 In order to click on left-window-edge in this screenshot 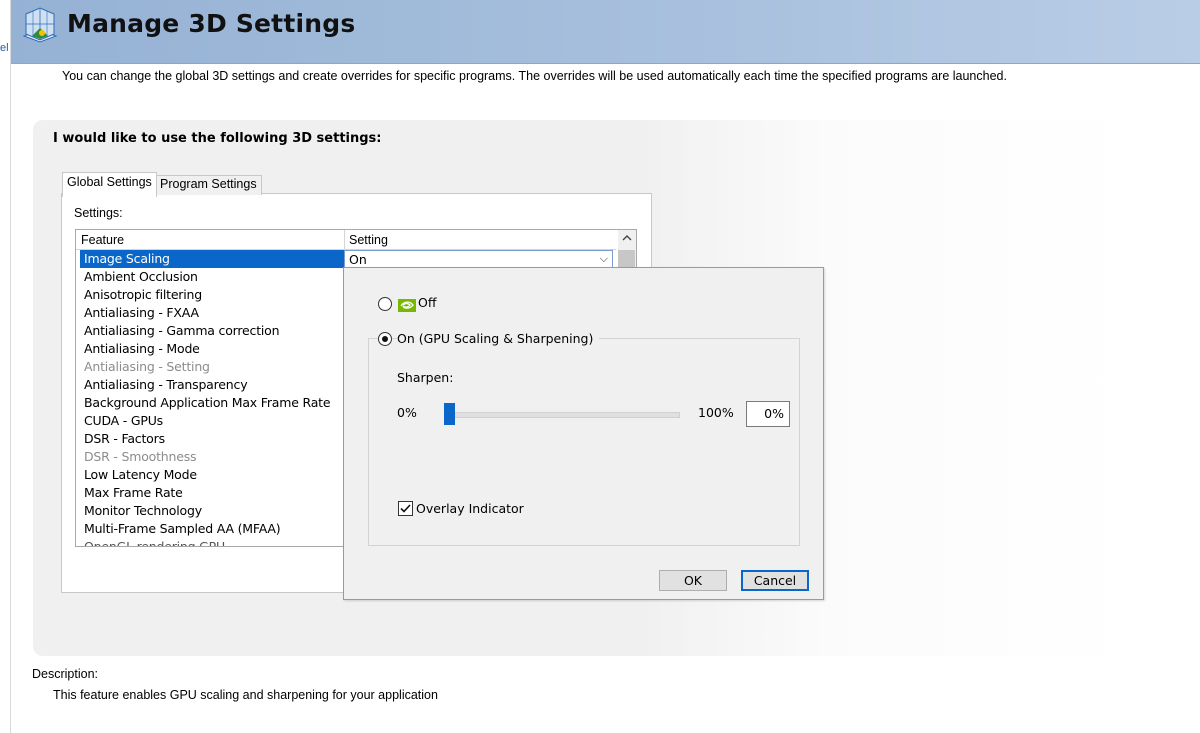, I will do `click(5, 366)`.